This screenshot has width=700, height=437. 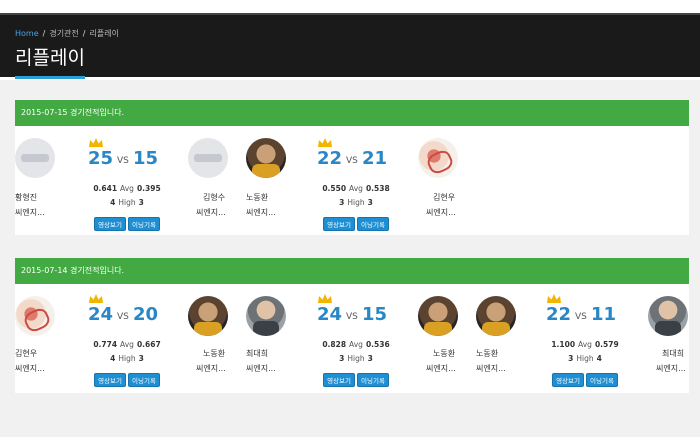 I want to click on title-underline, so click(x=50, y=77).